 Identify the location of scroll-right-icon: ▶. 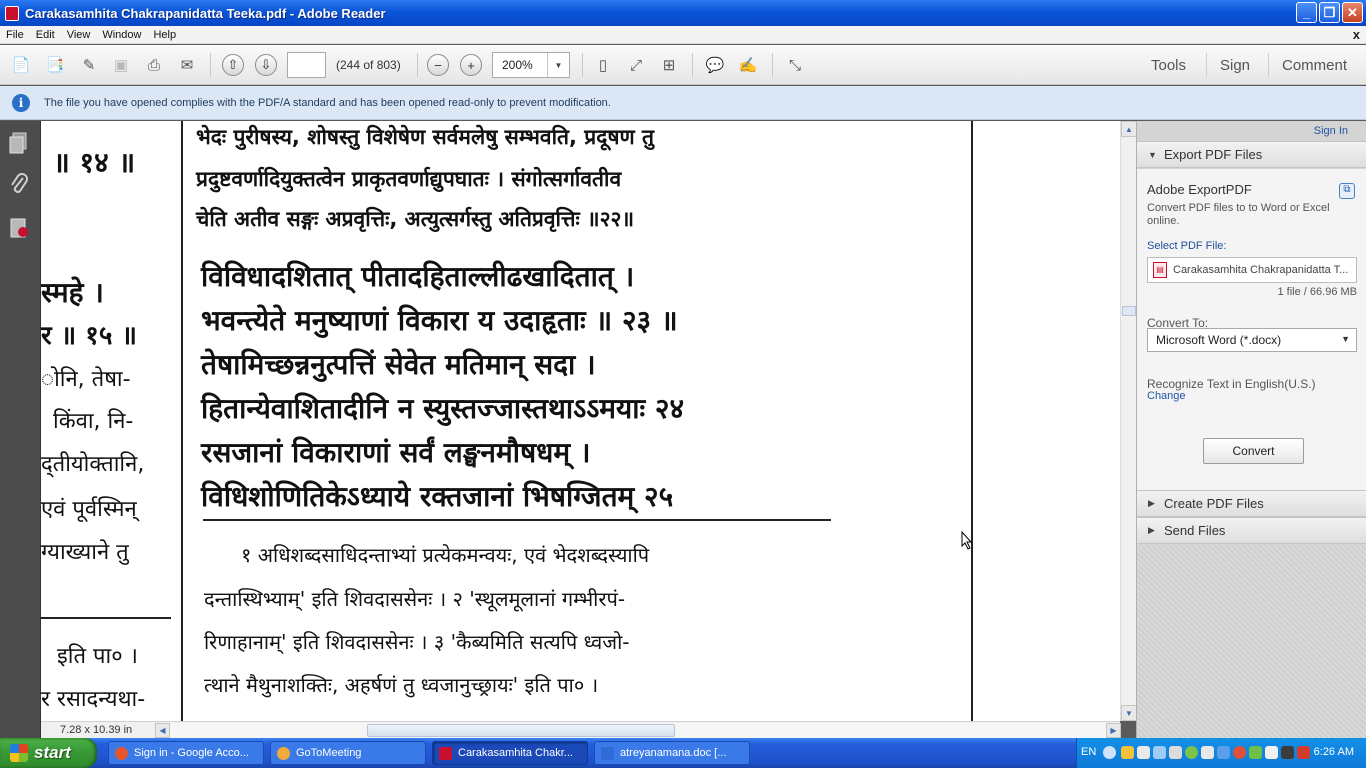
(1113, 730).